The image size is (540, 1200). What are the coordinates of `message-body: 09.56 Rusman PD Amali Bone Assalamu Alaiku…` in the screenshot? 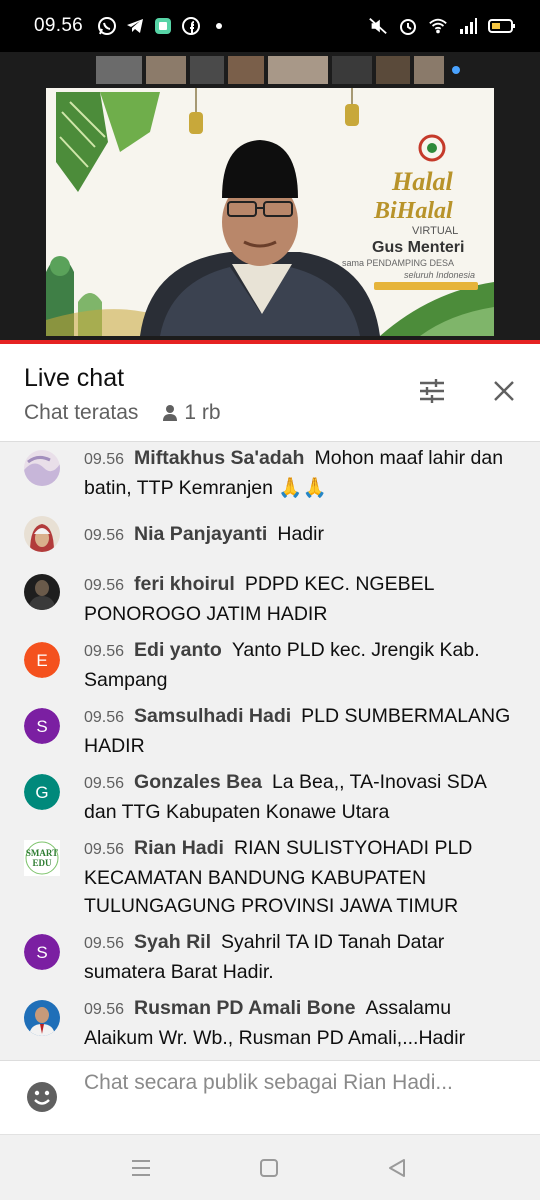 It's located at (299, 1023).